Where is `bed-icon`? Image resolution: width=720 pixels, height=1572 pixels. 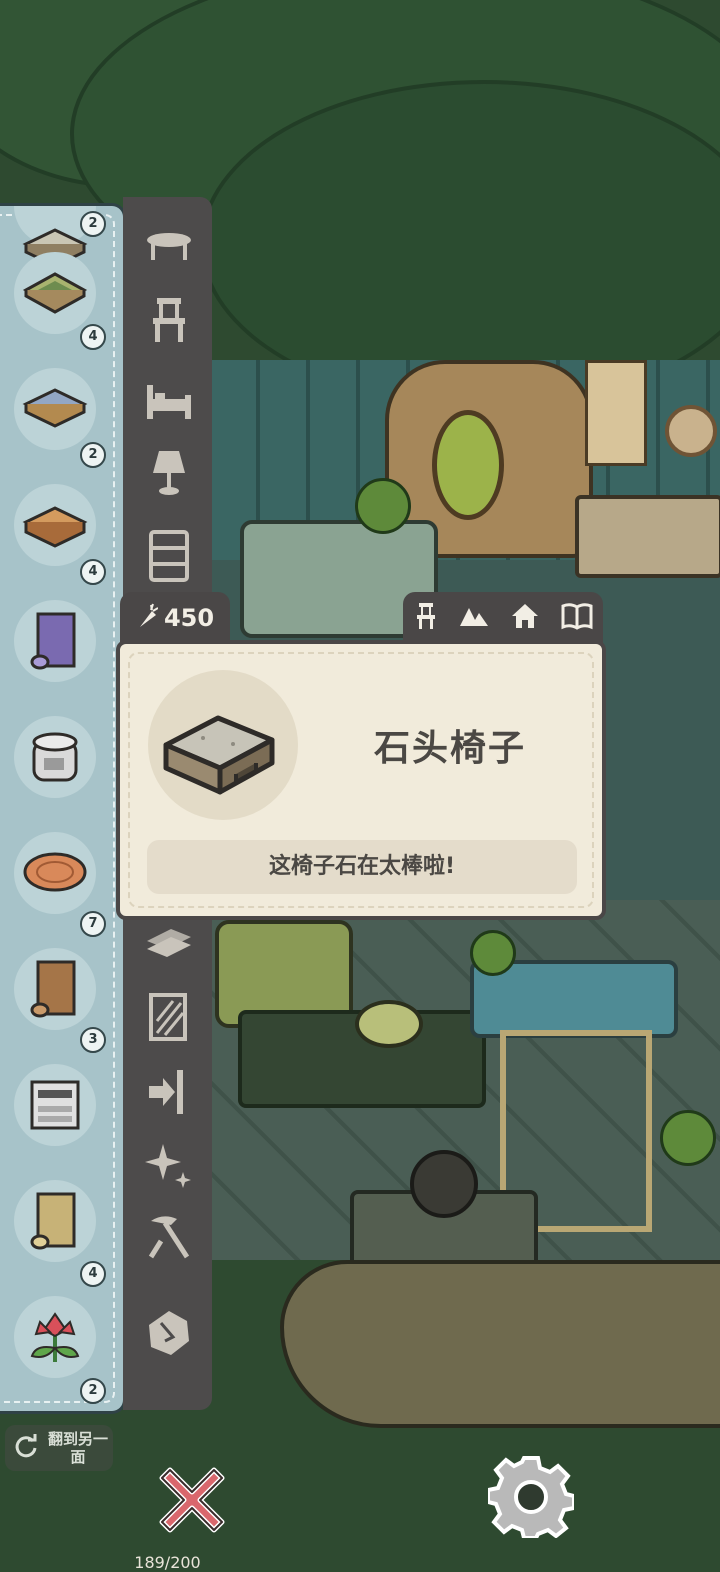 bed-icon is located at coordinates (169, 402).